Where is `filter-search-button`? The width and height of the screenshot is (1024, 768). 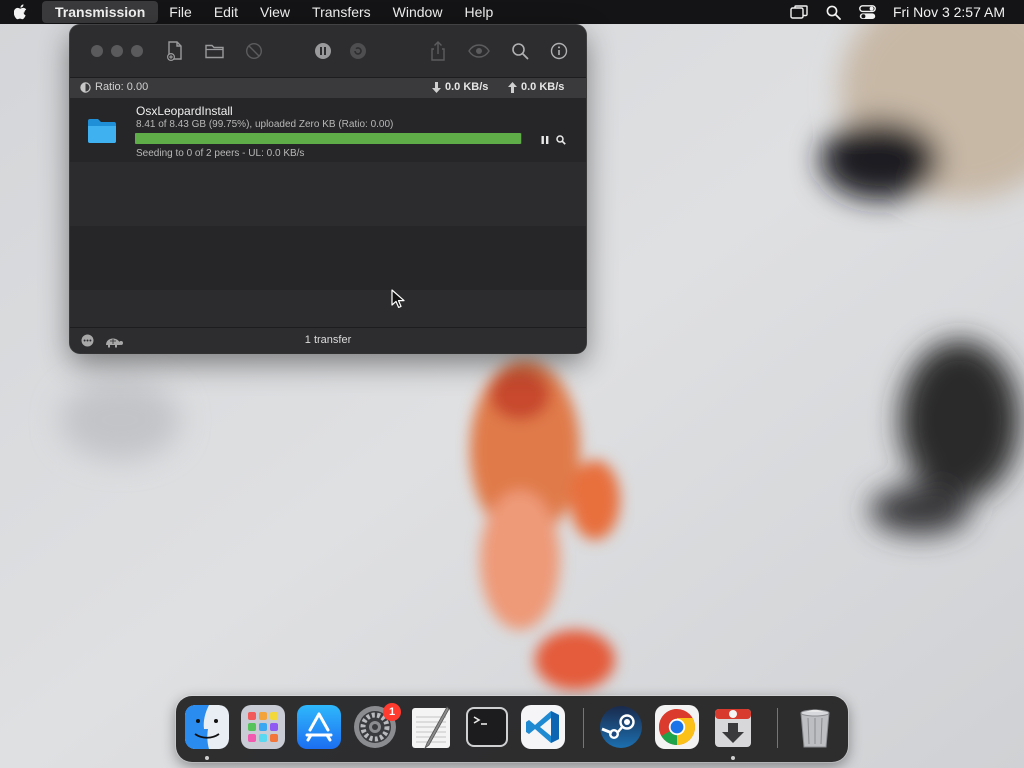
filter-search-button is located at coordinates (520, 51).